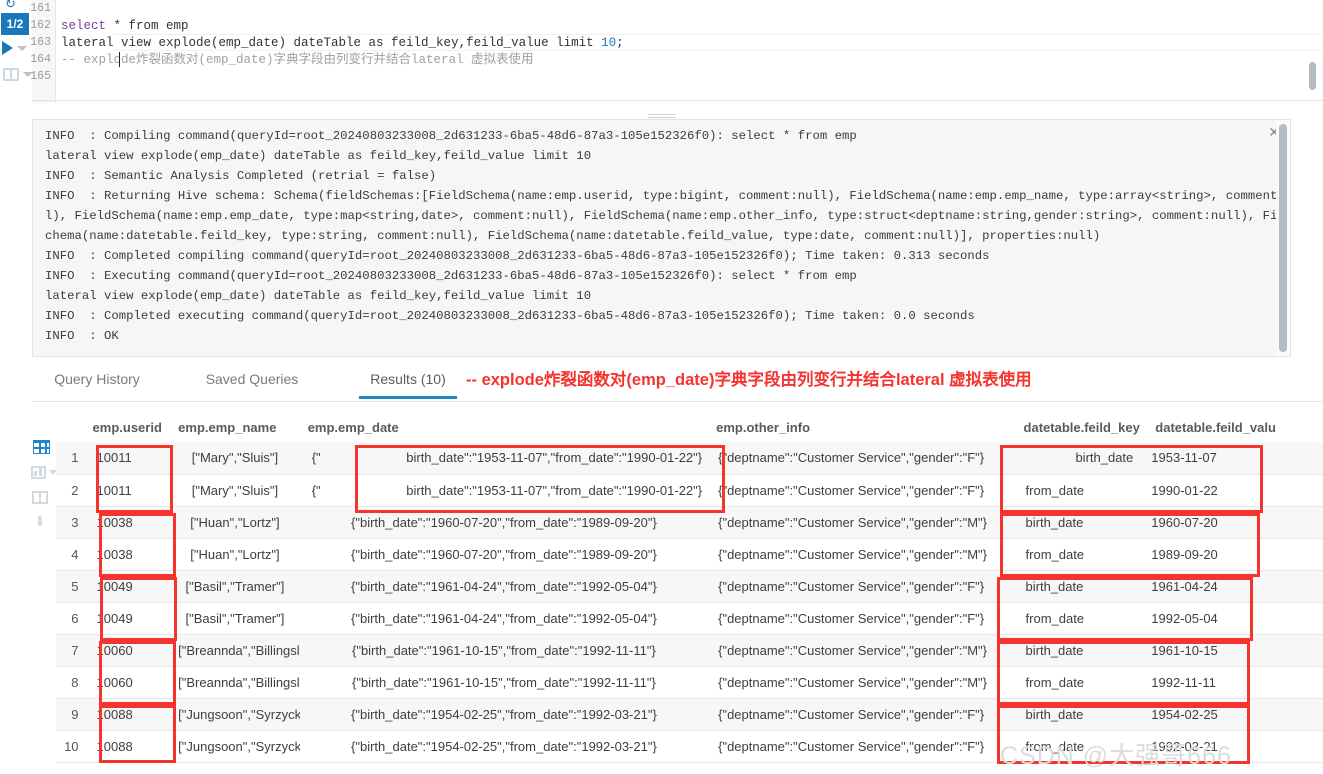 This screenshot has width=1323, height=774. I want to click on line-number: 161, so click(40, 8).